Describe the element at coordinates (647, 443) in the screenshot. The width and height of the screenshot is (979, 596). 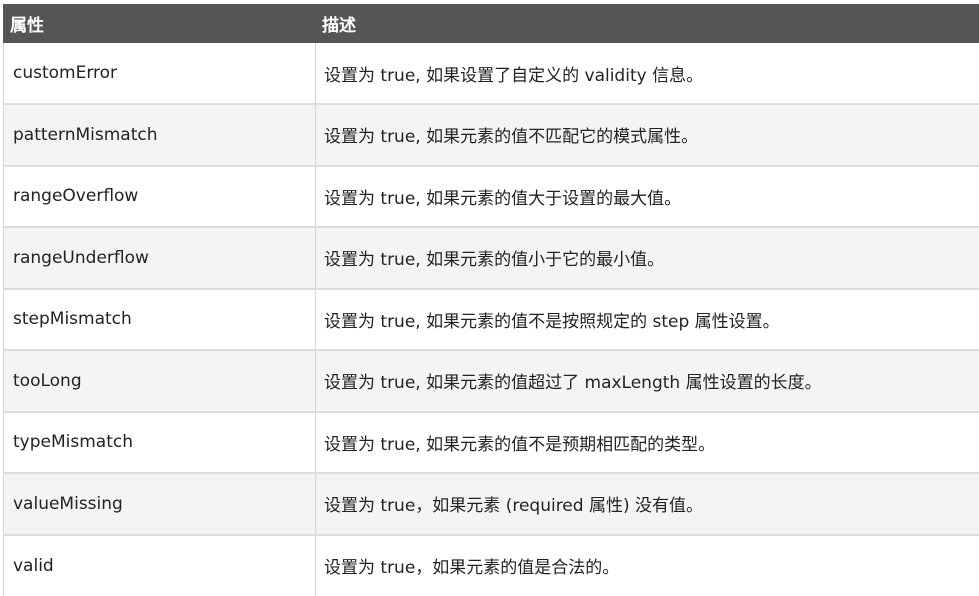
I see `description-cell: 设置为 true, 如果元素的值不是预期相匹配的类型。` at that location.